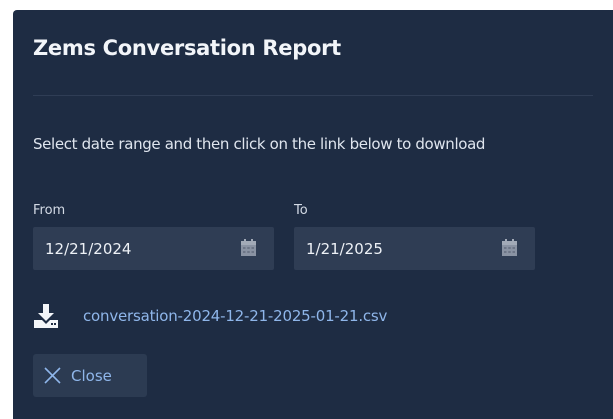 The image size is (613, 419). I want to click on download-icon, so click(46, 316).